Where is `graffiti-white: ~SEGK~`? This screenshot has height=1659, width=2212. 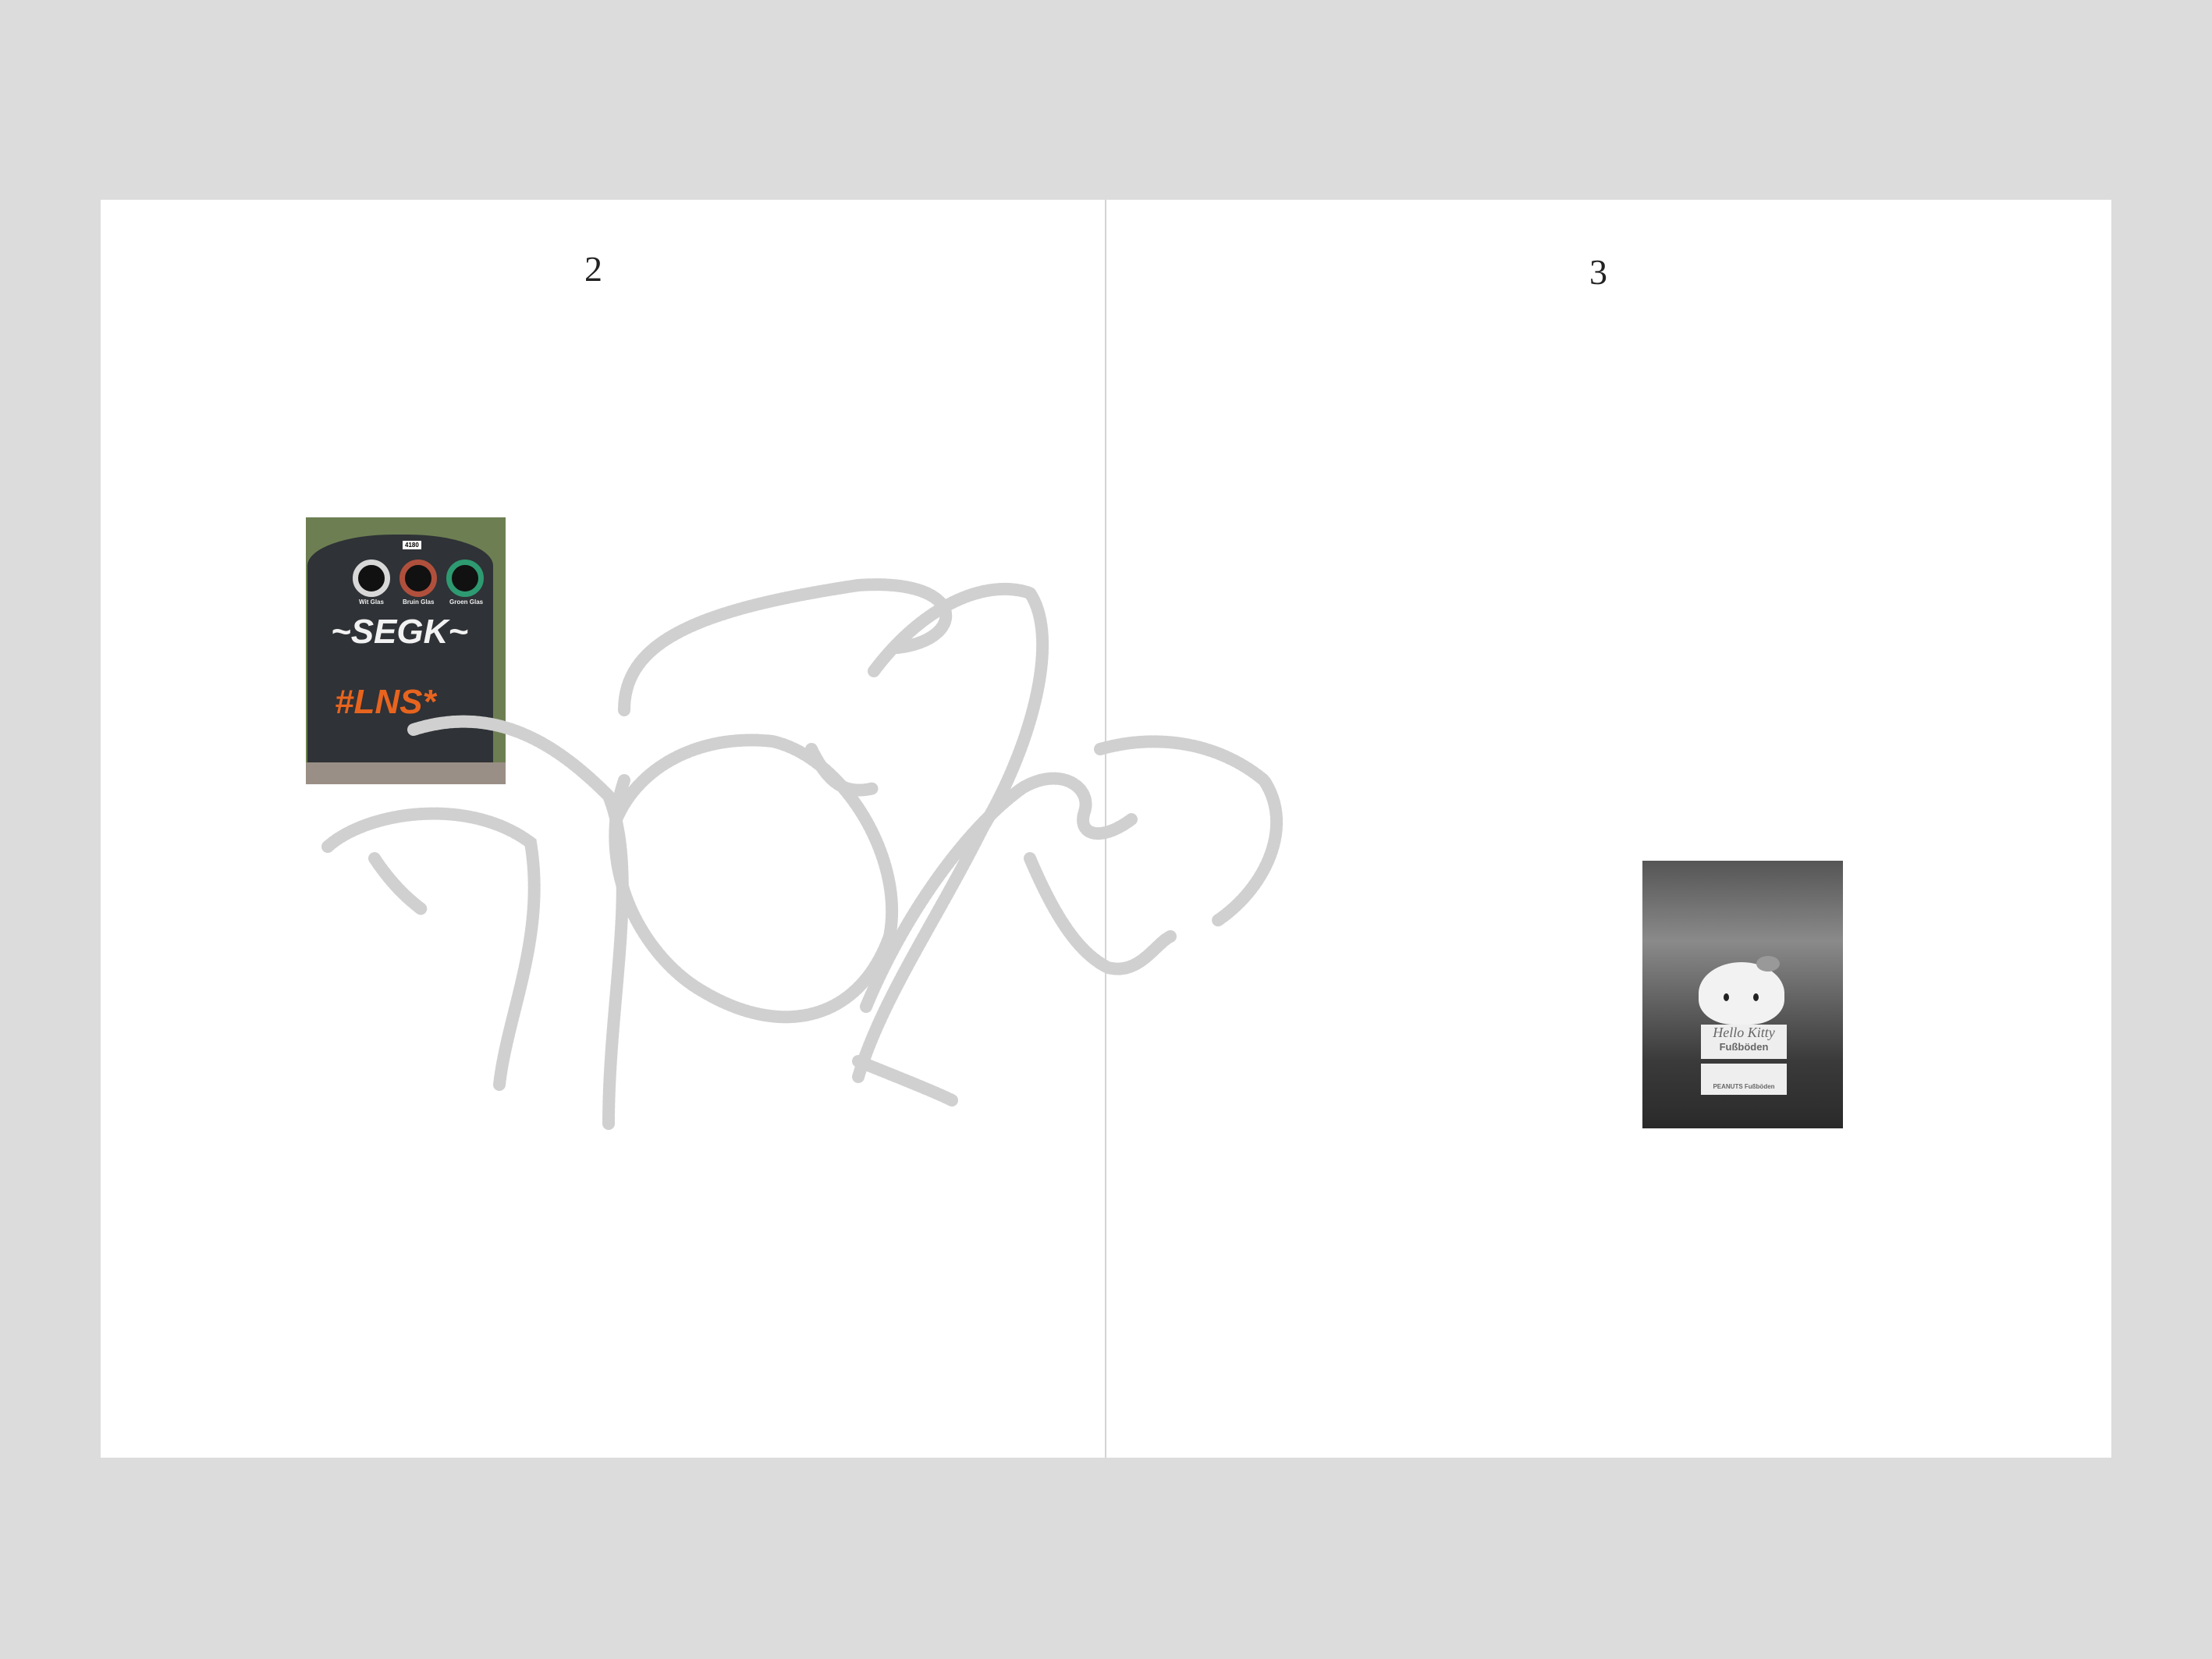
graffiti-white: ~SEGK~ is located at coordinates (400, 632).